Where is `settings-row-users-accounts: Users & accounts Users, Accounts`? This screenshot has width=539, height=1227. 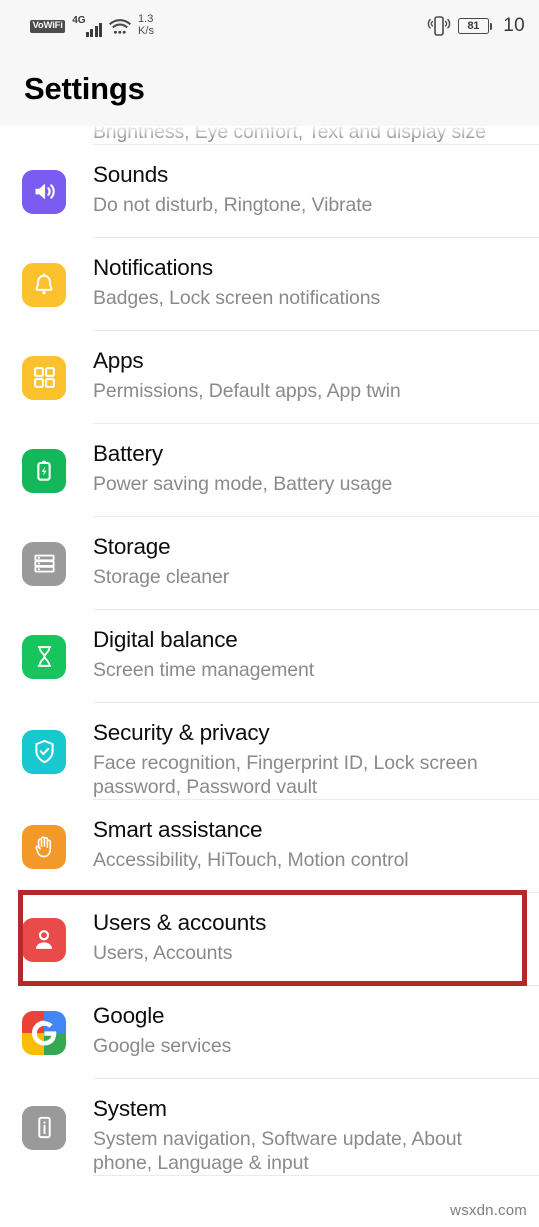 settings-row-users-accounts: Users & accounts Users, Accounts is located at coordinates (269, 940).